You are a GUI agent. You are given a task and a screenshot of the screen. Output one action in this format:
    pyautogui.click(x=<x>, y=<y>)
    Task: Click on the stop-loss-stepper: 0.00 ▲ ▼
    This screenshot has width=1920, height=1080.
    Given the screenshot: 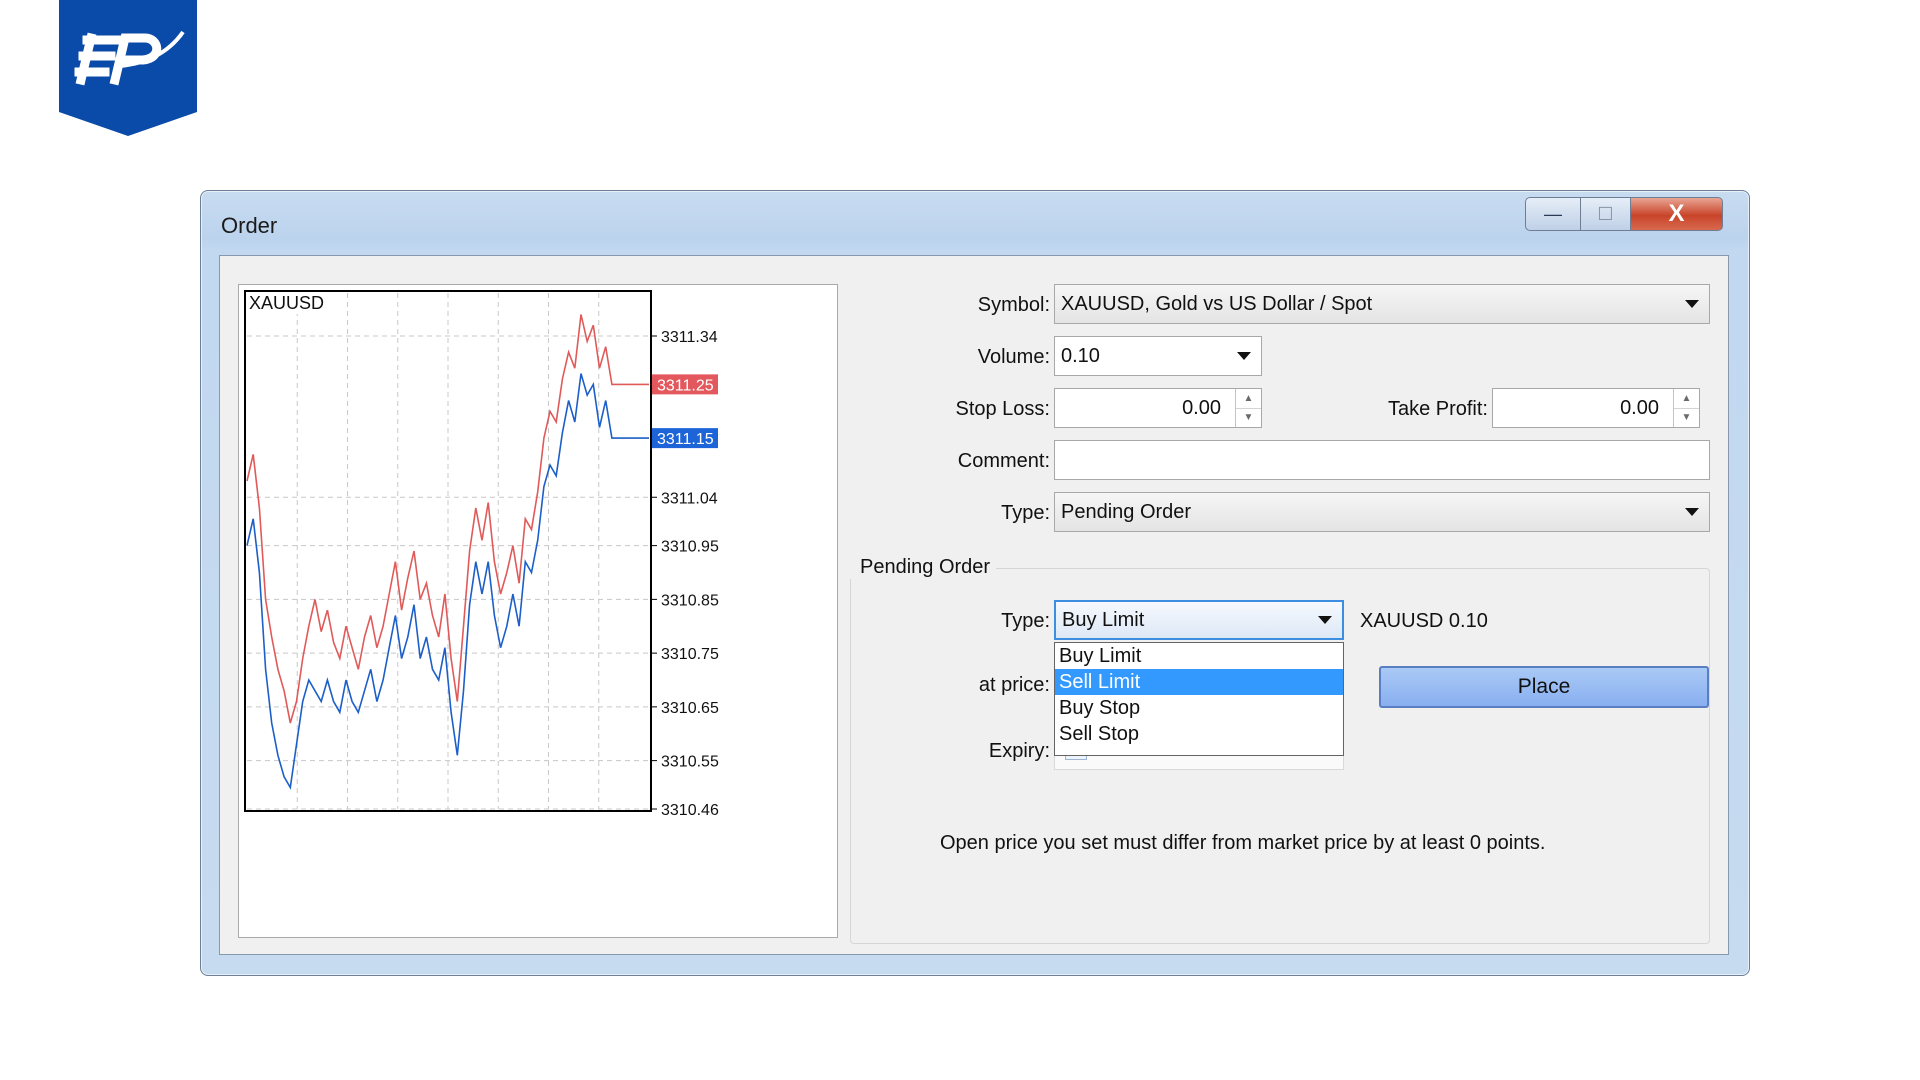 What is the action you would take?
    pyautogui.click(x=1158, y=408)
    